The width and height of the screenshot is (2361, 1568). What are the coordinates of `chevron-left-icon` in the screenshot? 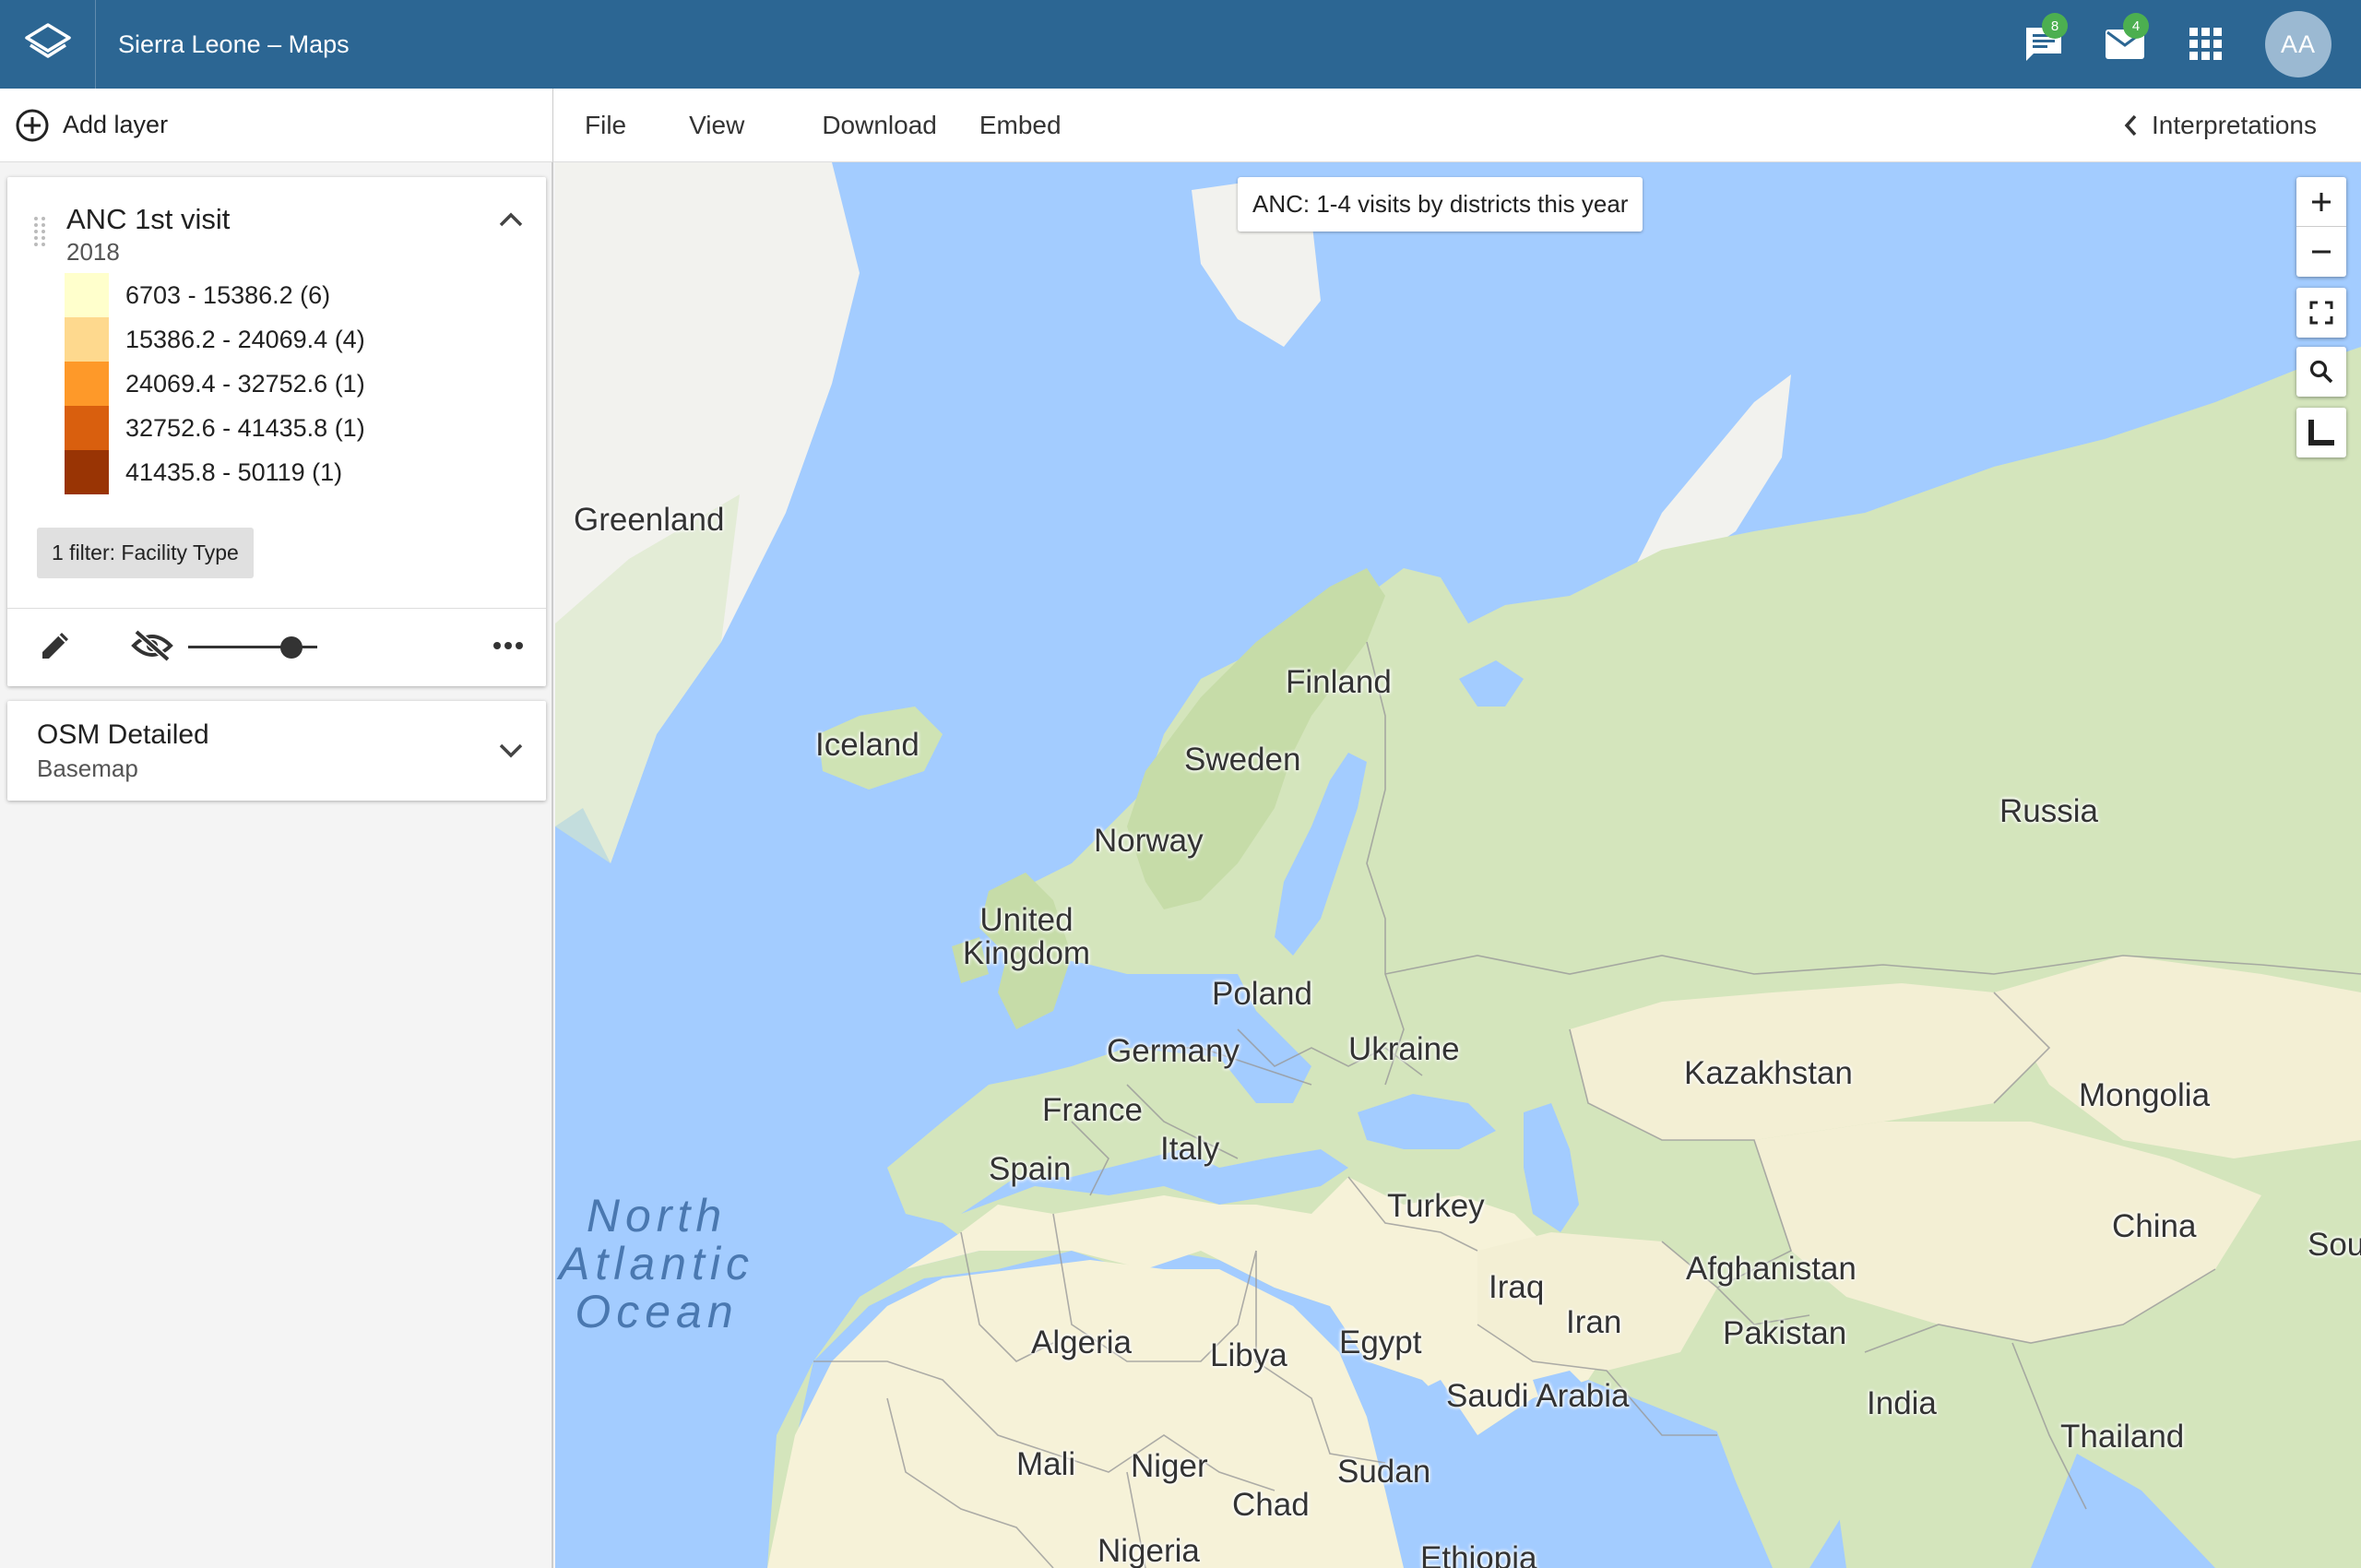 It's located at (2130, 125).